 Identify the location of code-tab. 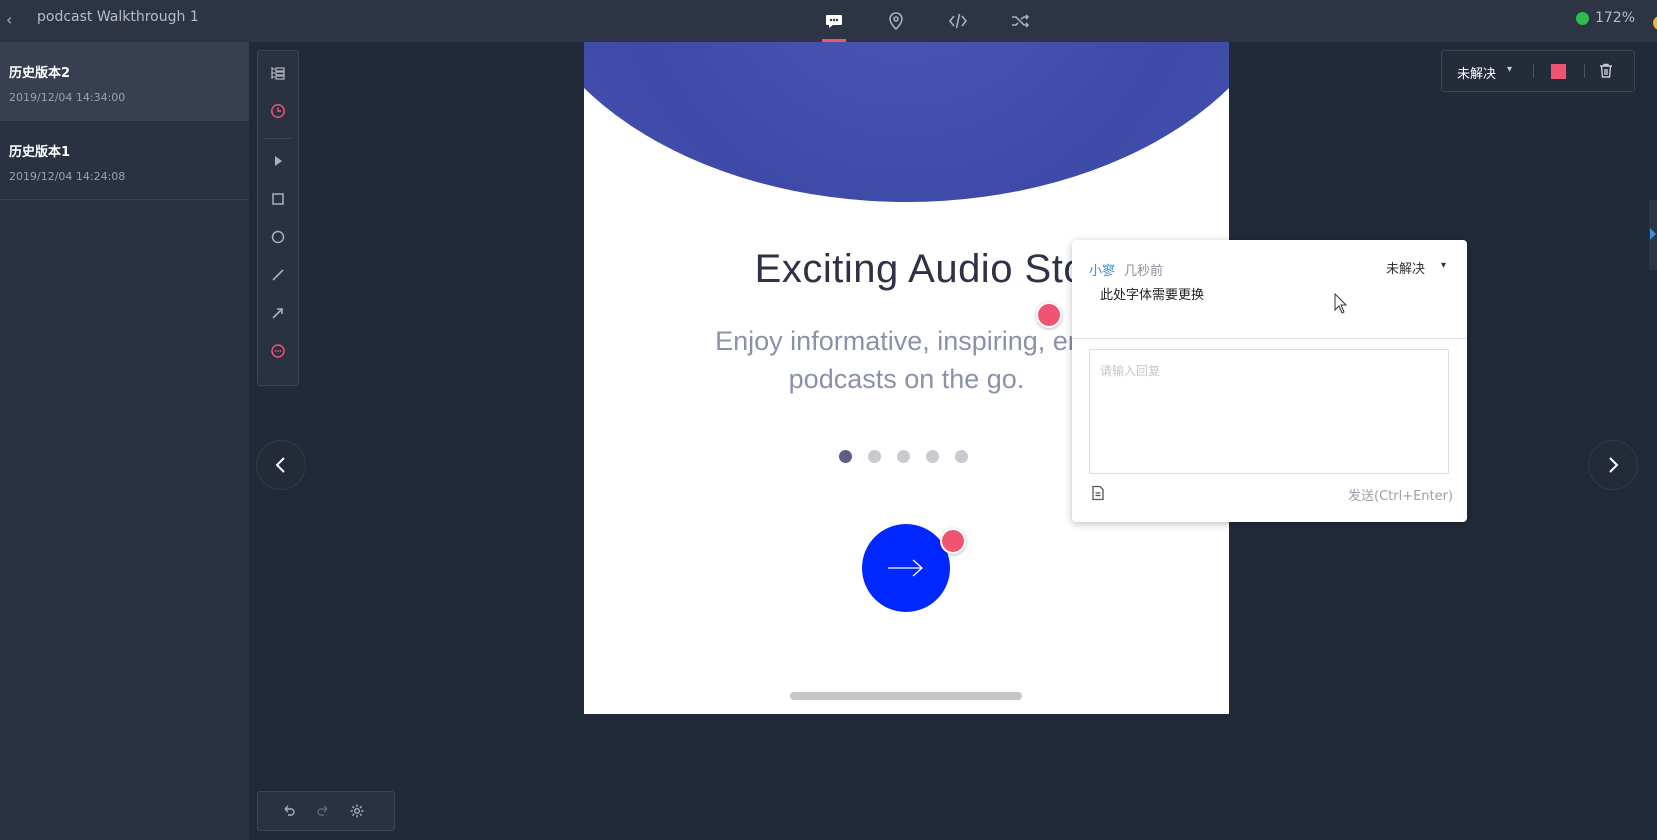
(958, 21).